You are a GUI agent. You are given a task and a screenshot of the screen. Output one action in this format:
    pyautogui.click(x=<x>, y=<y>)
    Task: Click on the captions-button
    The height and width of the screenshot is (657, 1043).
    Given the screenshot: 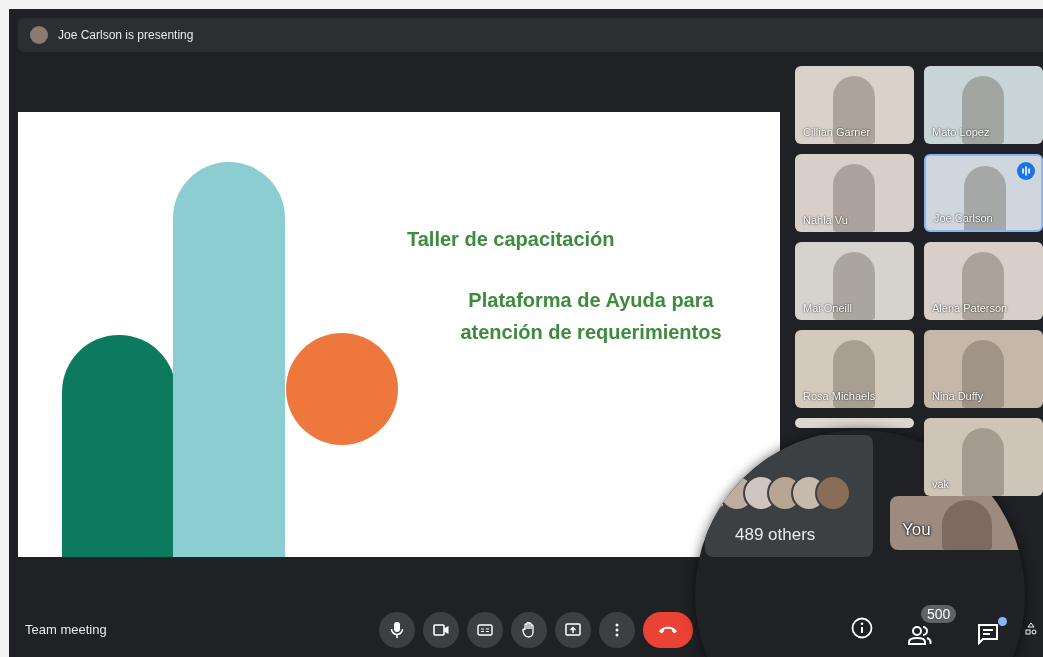 What is the action you would take?
    pyautogui.click(x=485, y=629)
    